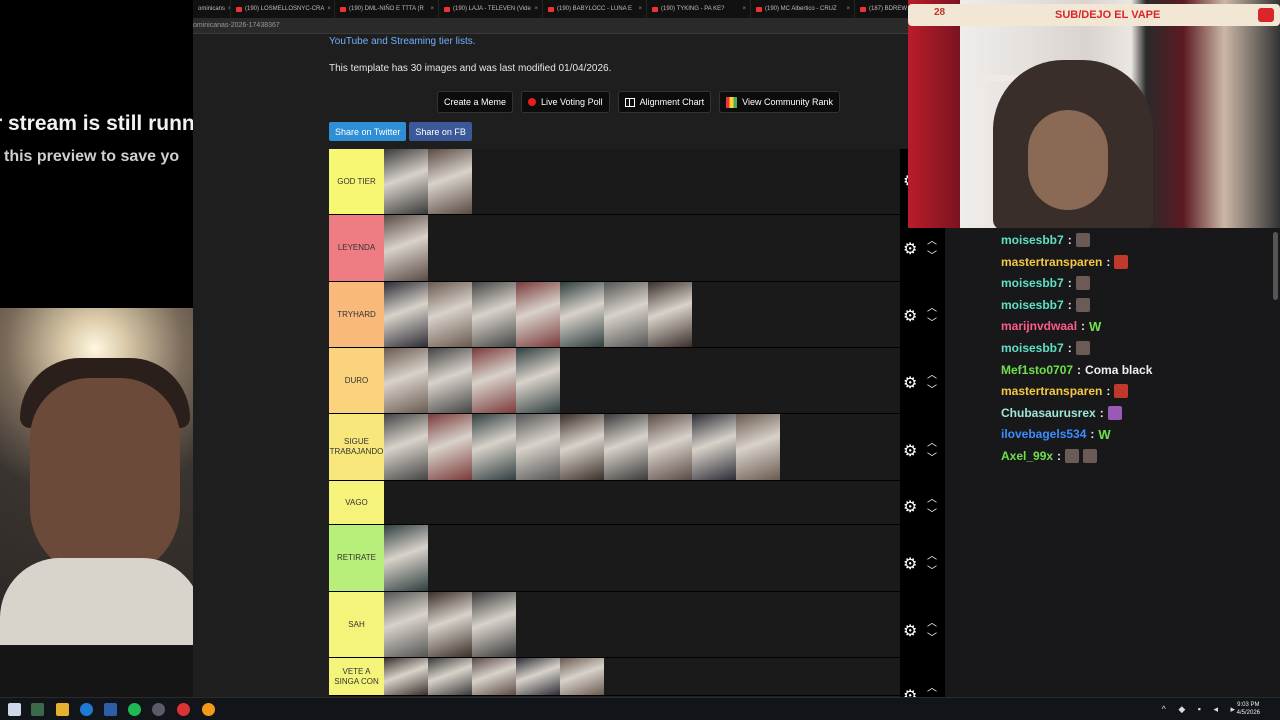 The width and height of the screenshot is (1280, 720). Describe the element at coordinates (779, 102) in the screenshot. I see `community-rank-button: View Community Rank` at that location.